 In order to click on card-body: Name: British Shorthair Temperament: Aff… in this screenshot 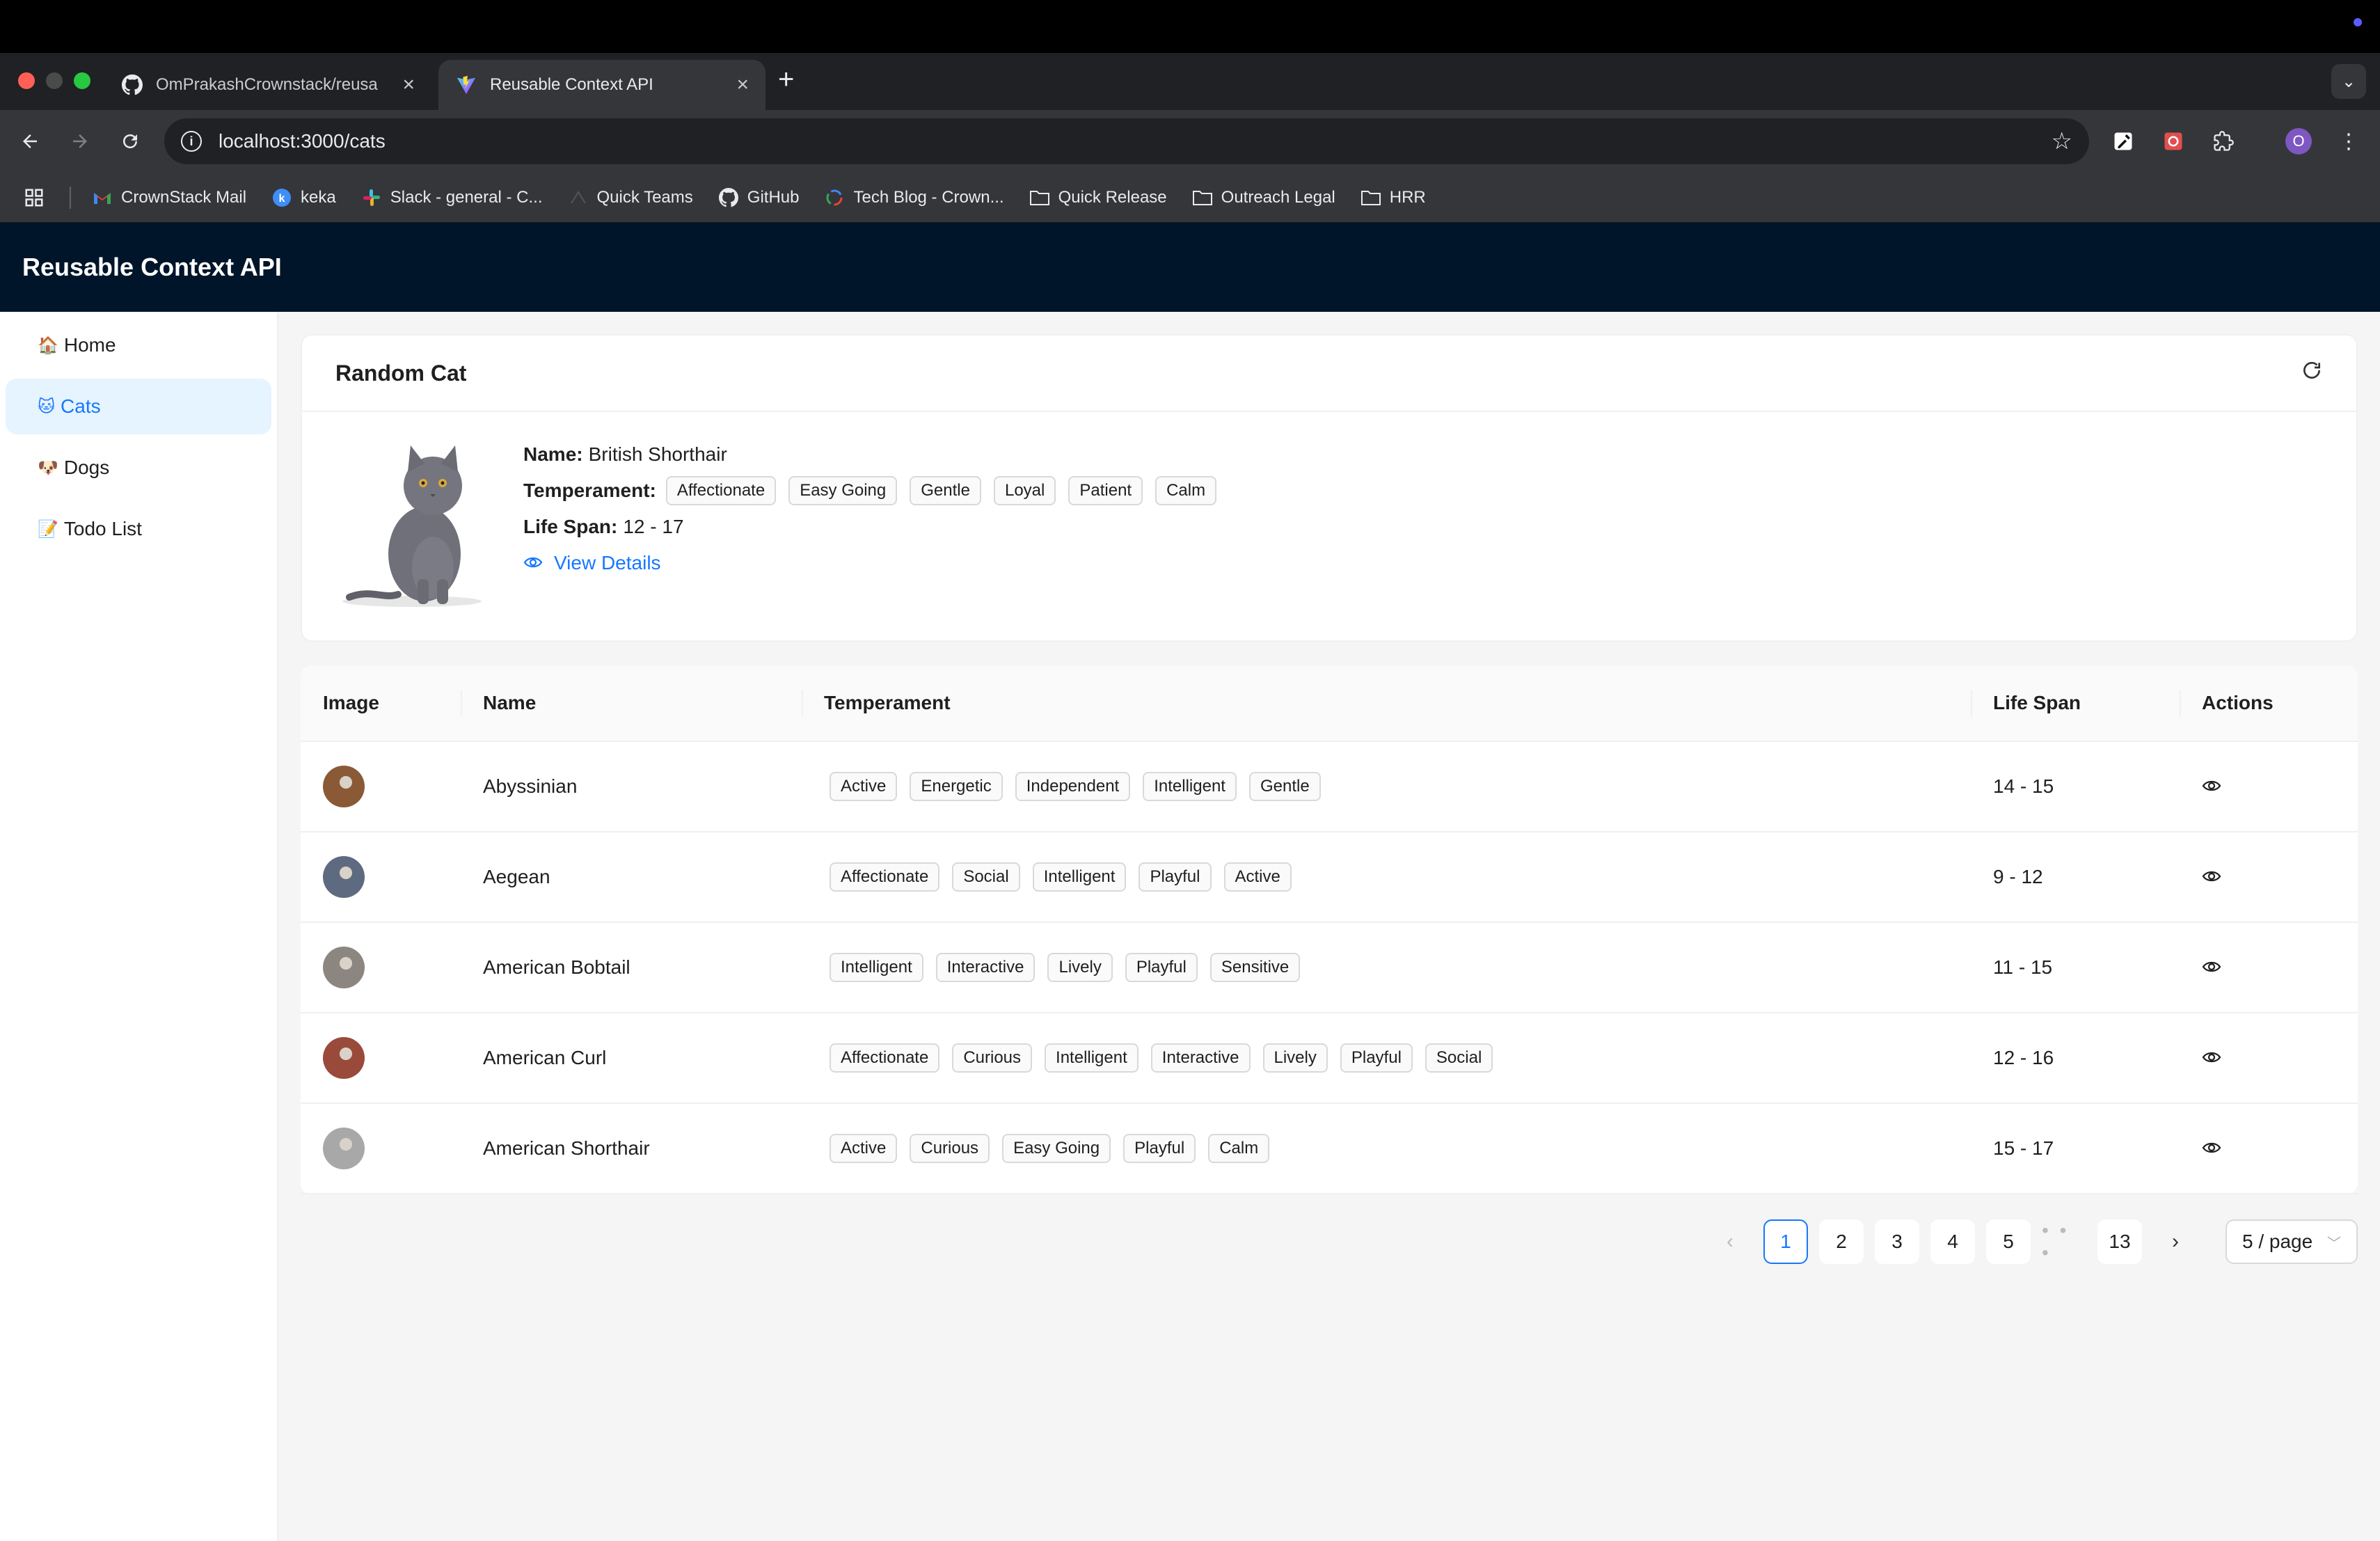, I will do `click(1329, 526)`.